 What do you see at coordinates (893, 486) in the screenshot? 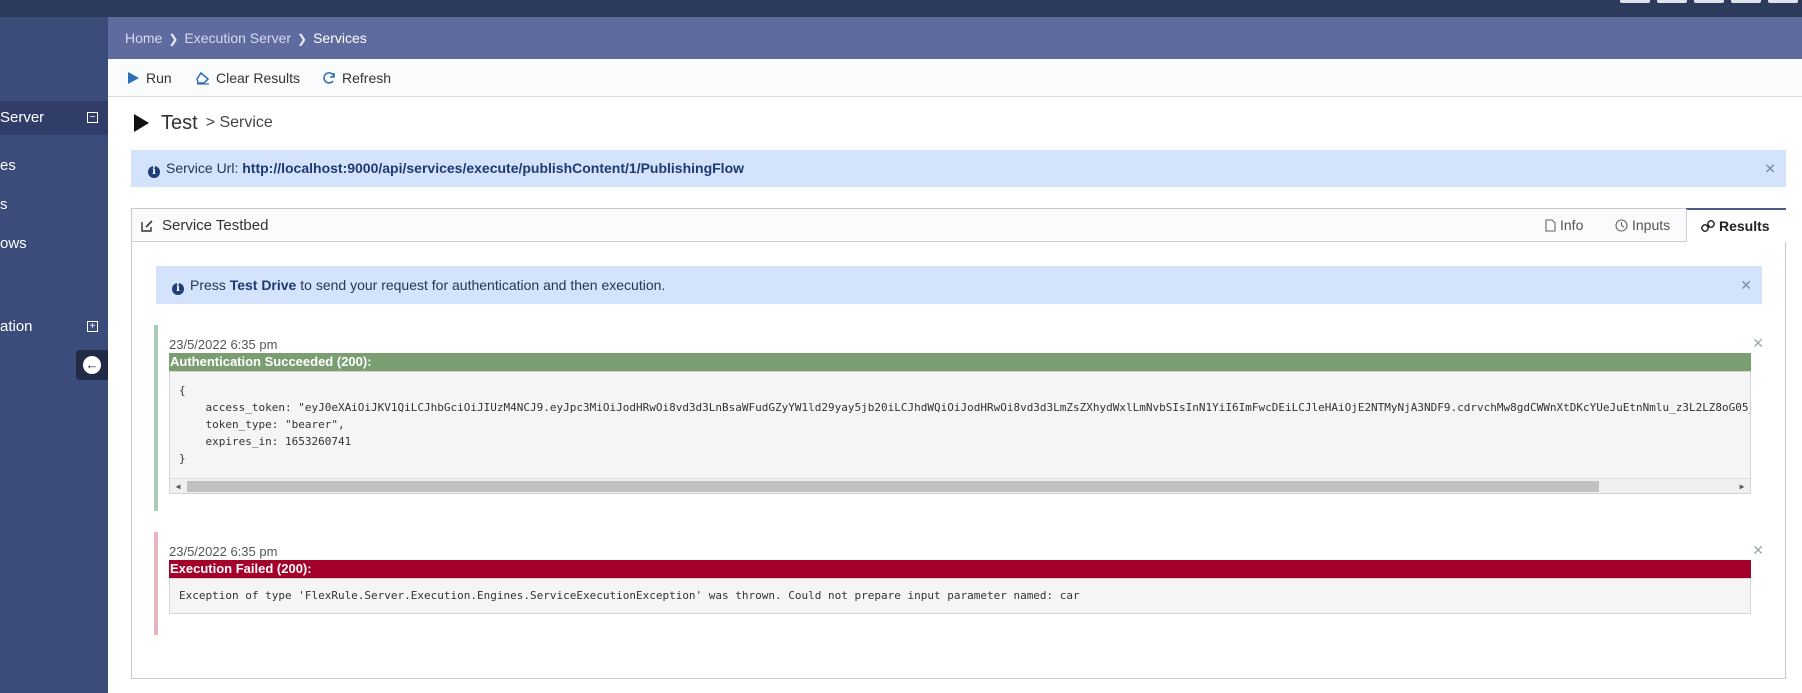
I see `scrollbar-thumb` at bounding box center [893, 486].